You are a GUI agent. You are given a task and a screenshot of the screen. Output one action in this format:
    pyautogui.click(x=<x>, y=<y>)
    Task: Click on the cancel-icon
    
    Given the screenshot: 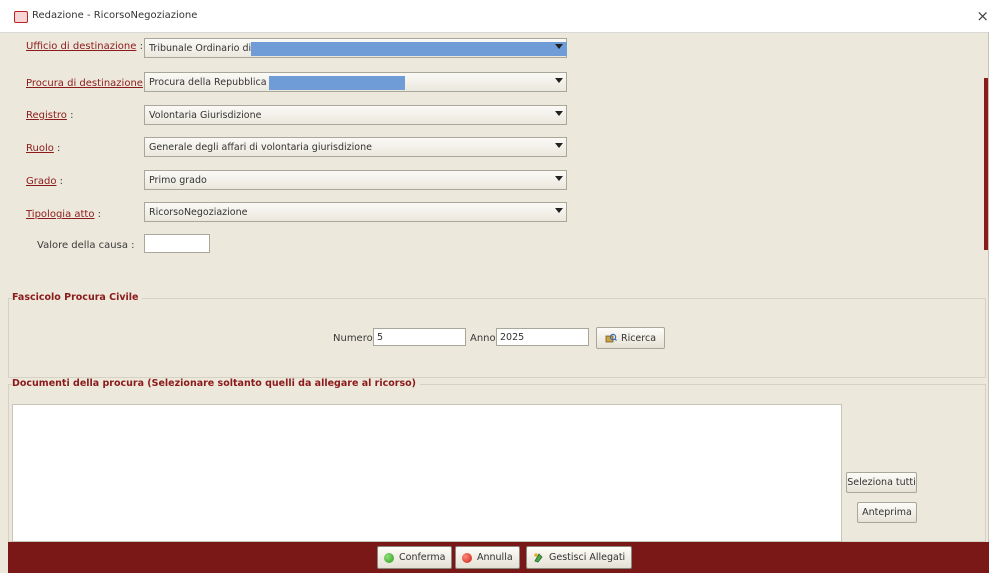 What is the action you would take?
    pyautogui.click(x=467, y=557)
    